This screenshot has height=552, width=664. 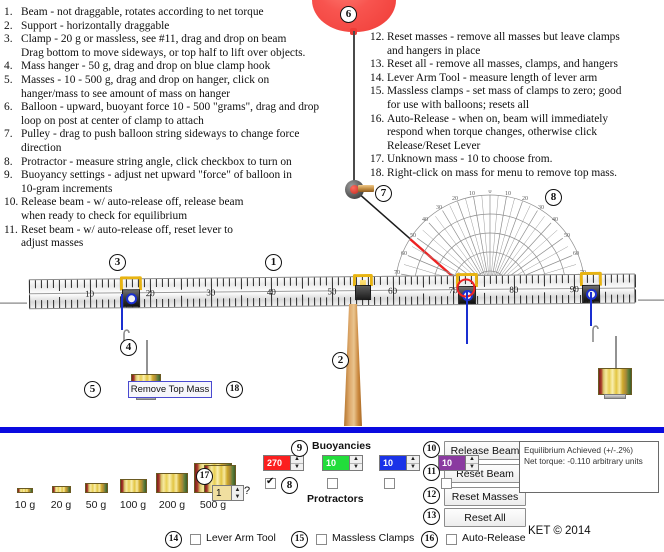 I want to click on protractor-label-l40: 40, so click(x=425, y=220).